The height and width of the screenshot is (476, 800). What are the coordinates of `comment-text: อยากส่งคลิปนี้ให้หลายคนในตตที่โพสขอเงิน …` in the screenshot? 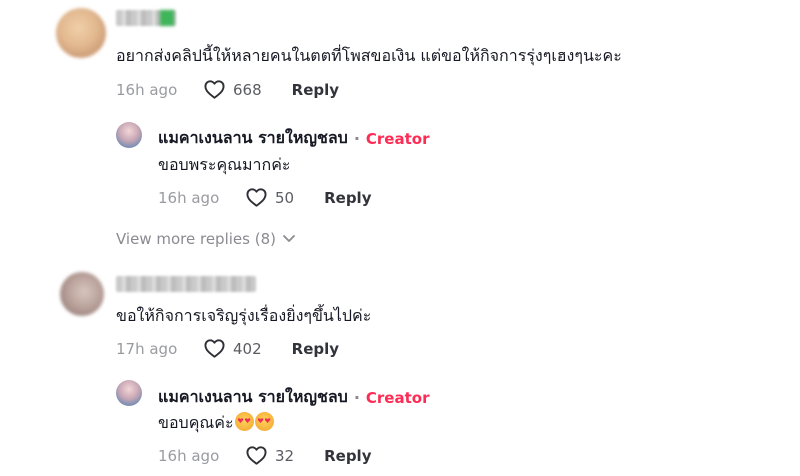 It's located at (369, 55).